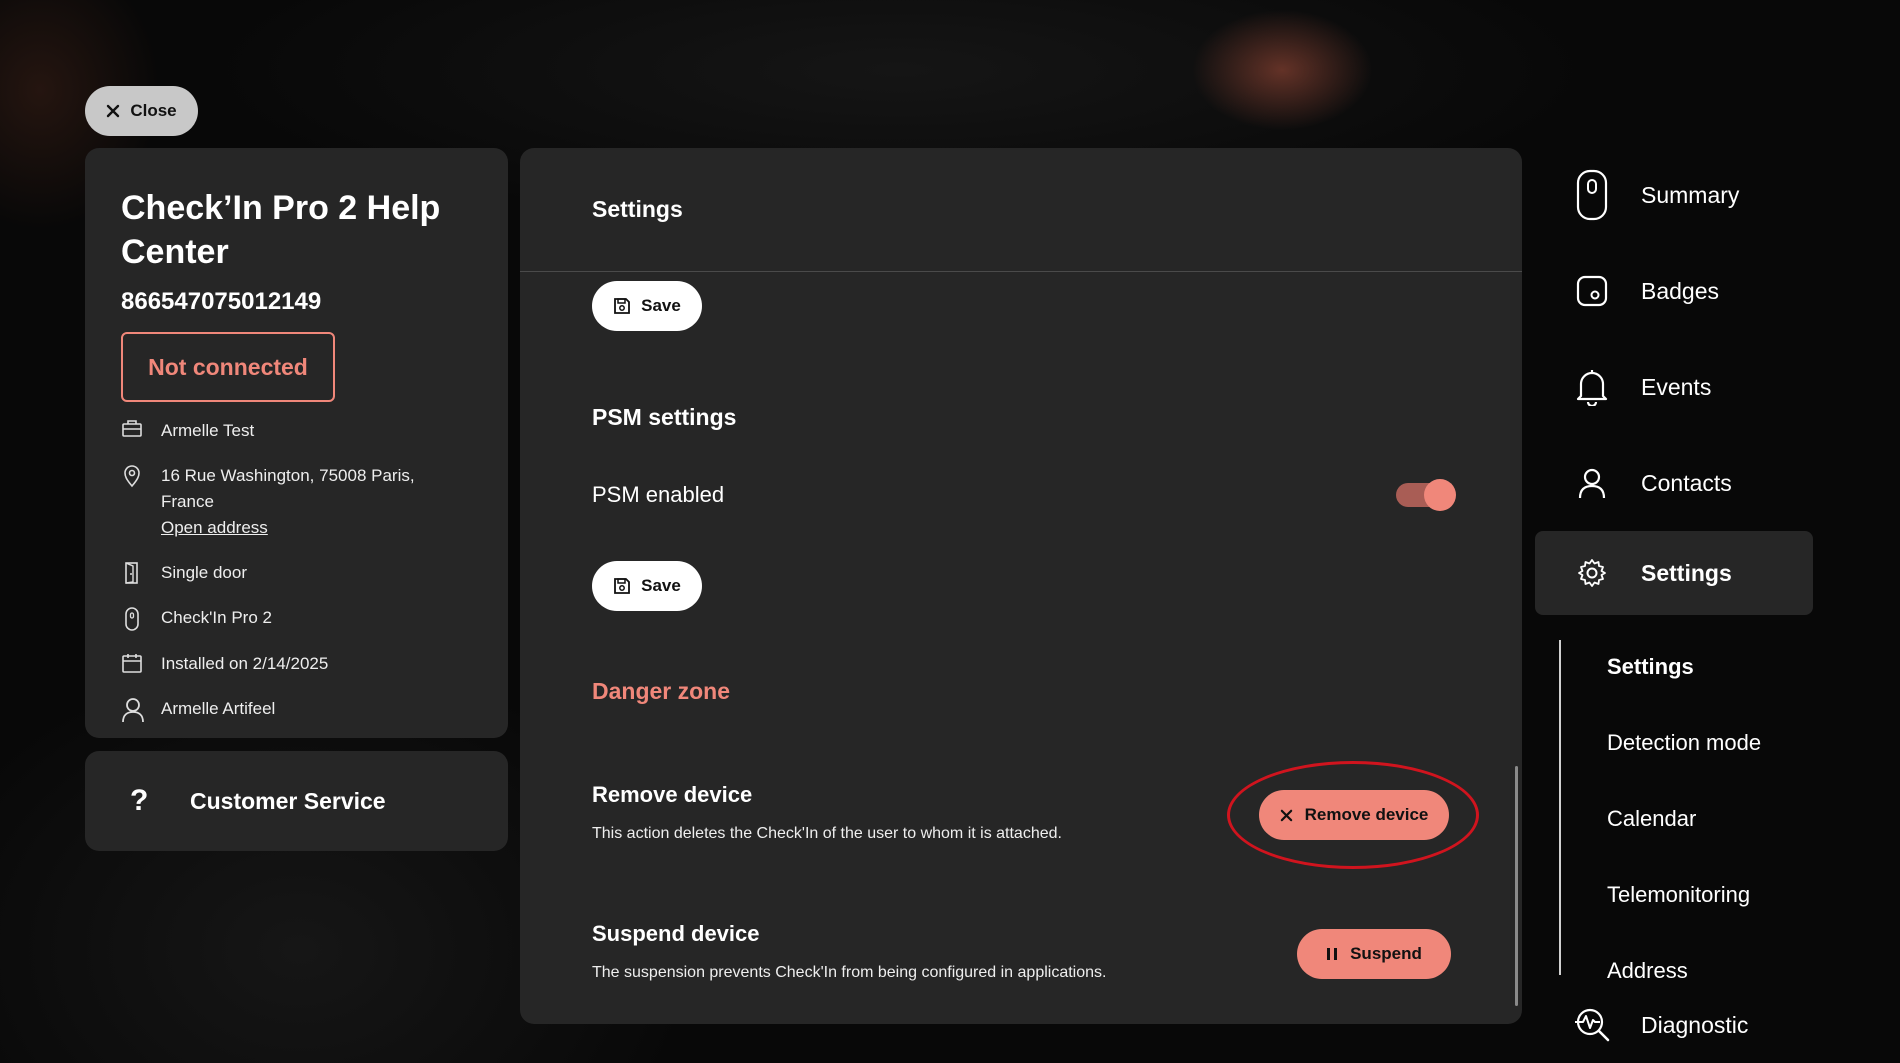 The image size is (1900, 1063). What do you see at coordinates (141, 475) in the screenshot?
I see `location-pin-icon` at bounding box center [141, 475].